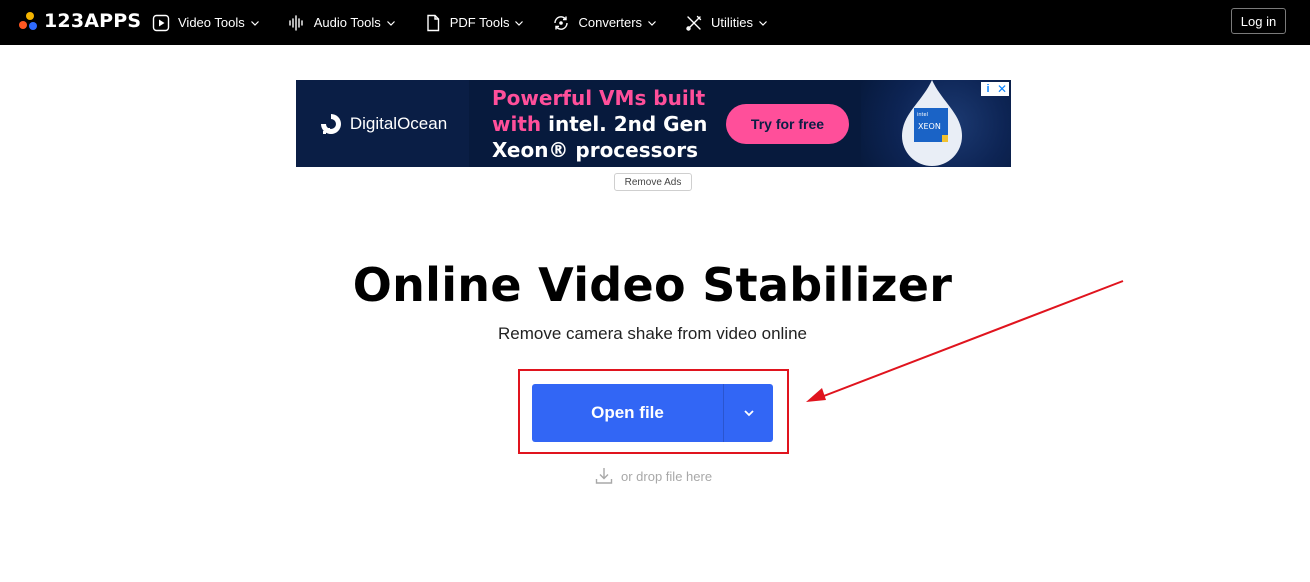 The width and height of the screenshot is (1310, 582). Describe the element at coordinates (732, 22) in the screenshot. I see `nav-utilities-label: Utilities` at that location.